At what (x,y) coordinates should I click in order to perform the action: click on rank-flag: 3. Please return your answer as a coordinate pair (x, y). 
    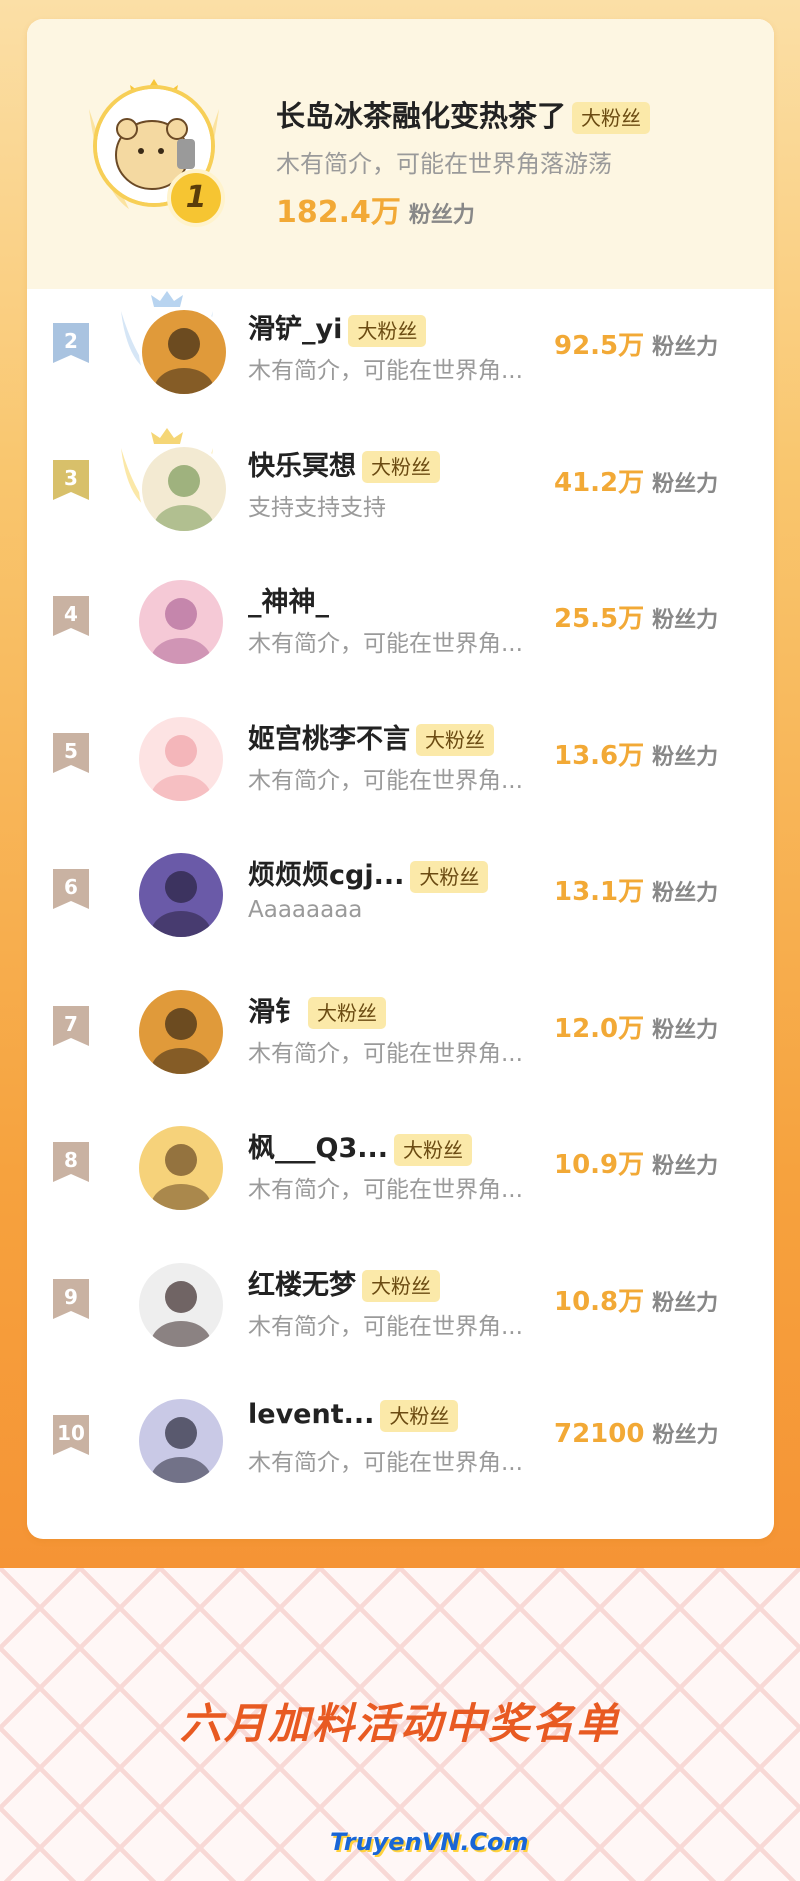
    Looking at the image, I should click on (71, 479).